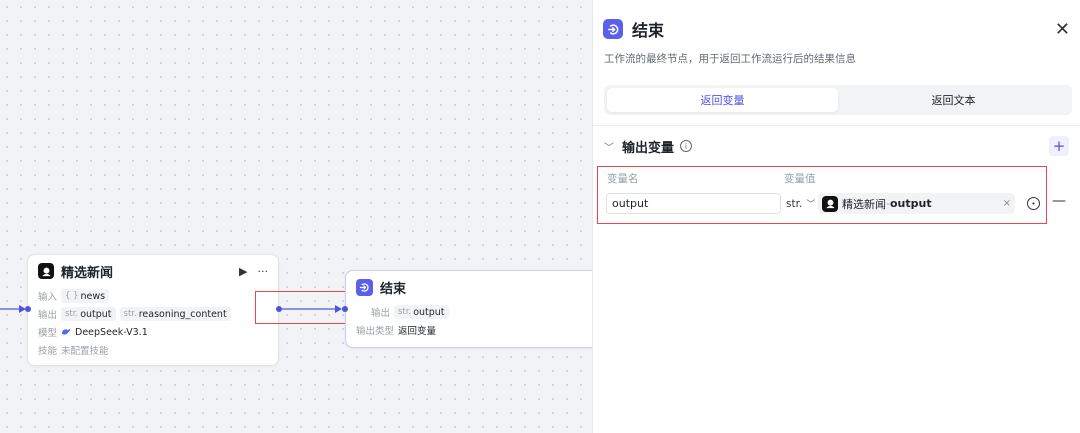 Image resolution: width=1080 pixels, height=433 pixels. What do you see at coordinates (730, 59) in the screenshot?
I see `panel-description: 工作流的最终节点，用于返回工作流运行后的结果信息` at bounding box center [730, 59].